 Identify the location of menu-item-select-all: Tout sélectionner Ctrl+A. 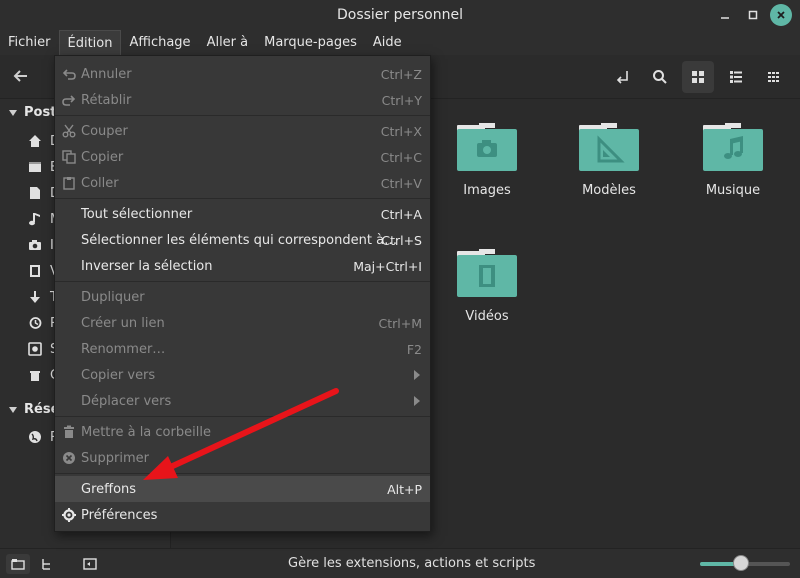
(242, 214).